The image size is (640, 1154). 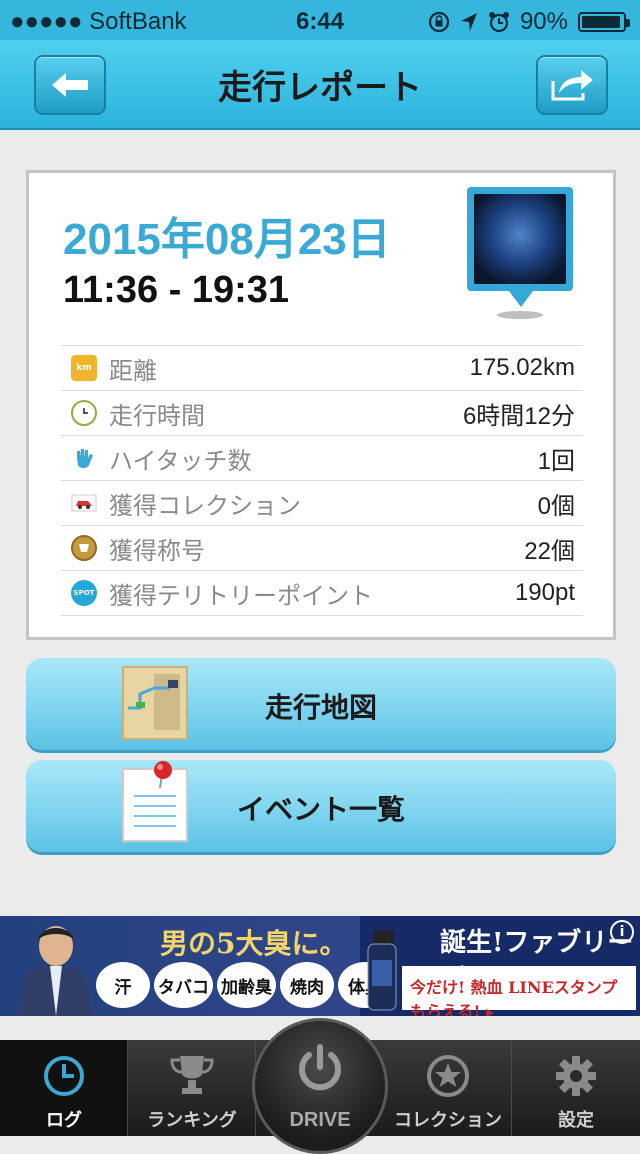 I want to click on tab-log: ログ, so click(x=64, y=1088).